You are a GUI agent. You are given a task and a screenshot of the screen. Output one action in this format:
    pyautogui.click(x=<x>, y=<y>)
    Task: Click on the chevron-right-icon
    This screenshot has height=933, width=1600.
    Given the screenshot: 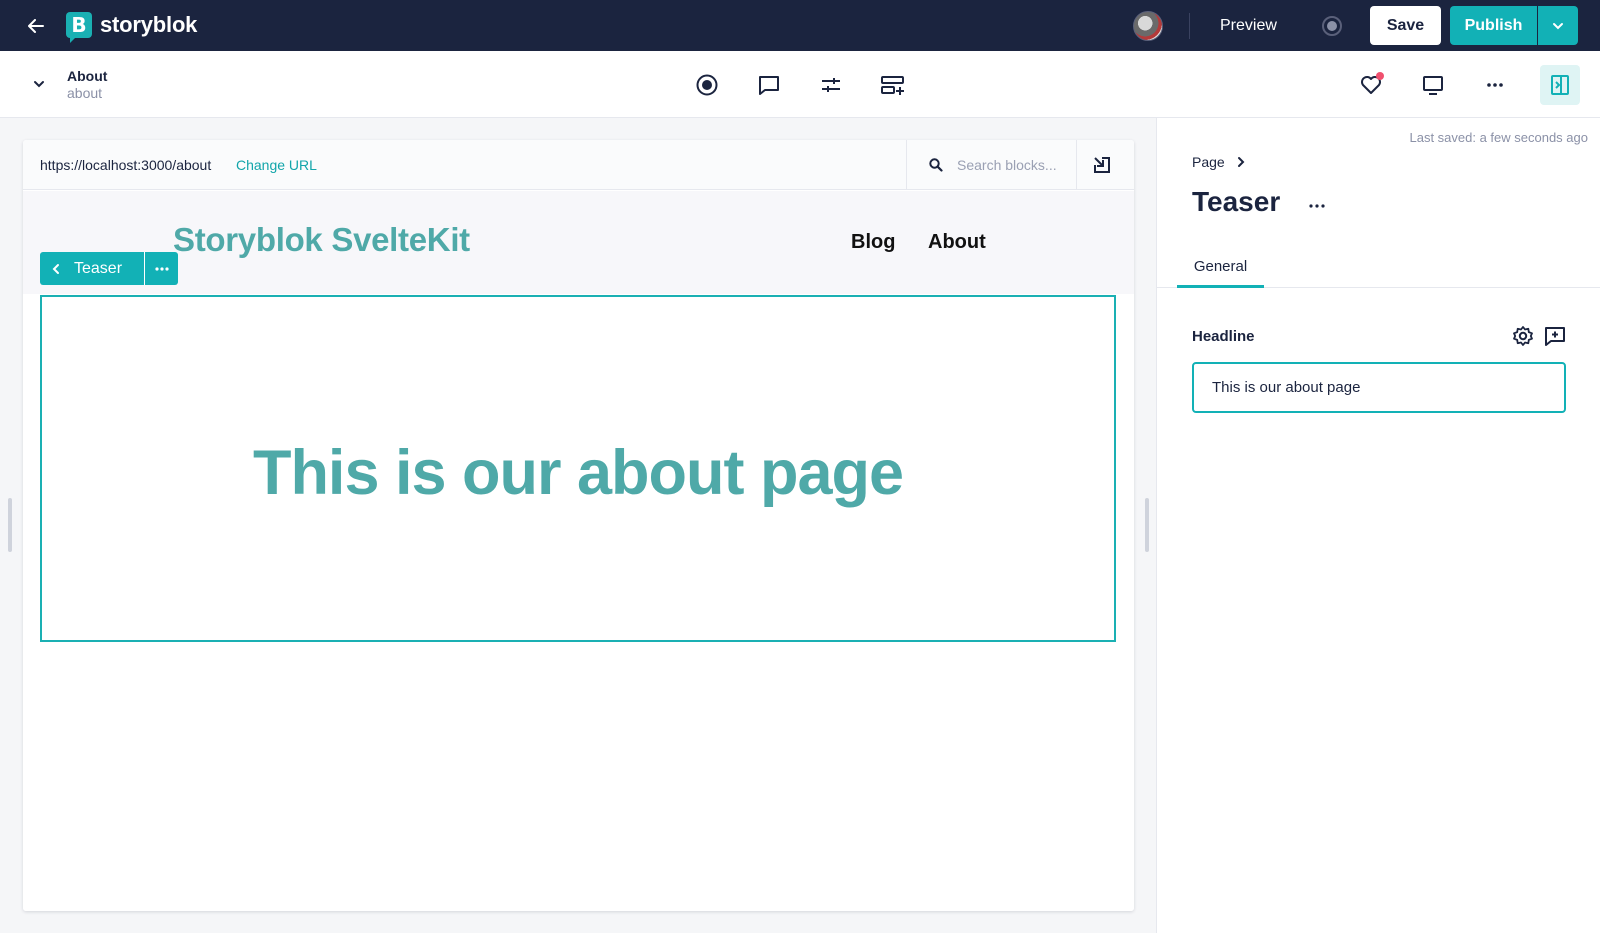 What is the action you would take?
    pyautogui.click(x=1241, y=162)
    